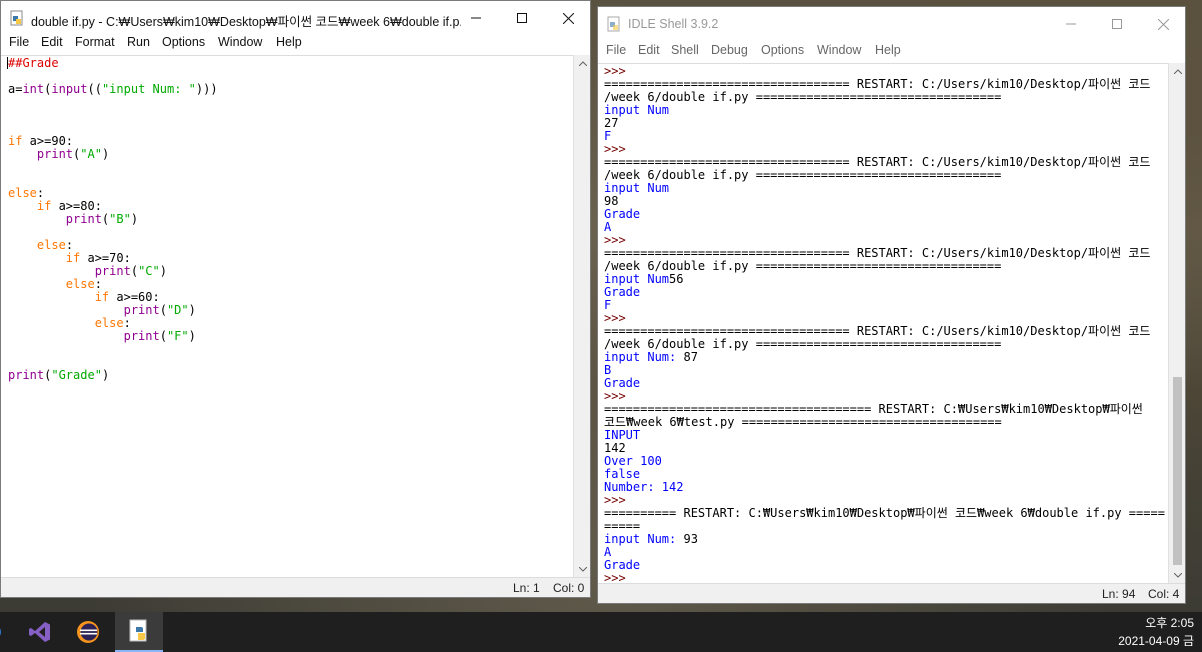 The image size is (1202, 652). I want to click on shell-line: 27, so click(611, 123).